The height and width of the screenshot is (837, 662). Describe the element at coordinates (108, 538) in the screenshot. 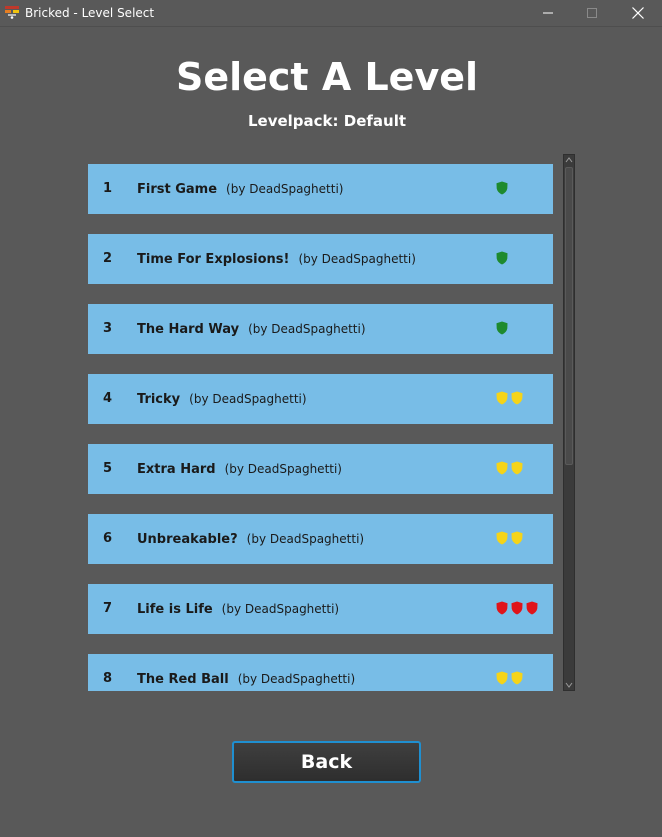

I see `level-number: 6` at that location.